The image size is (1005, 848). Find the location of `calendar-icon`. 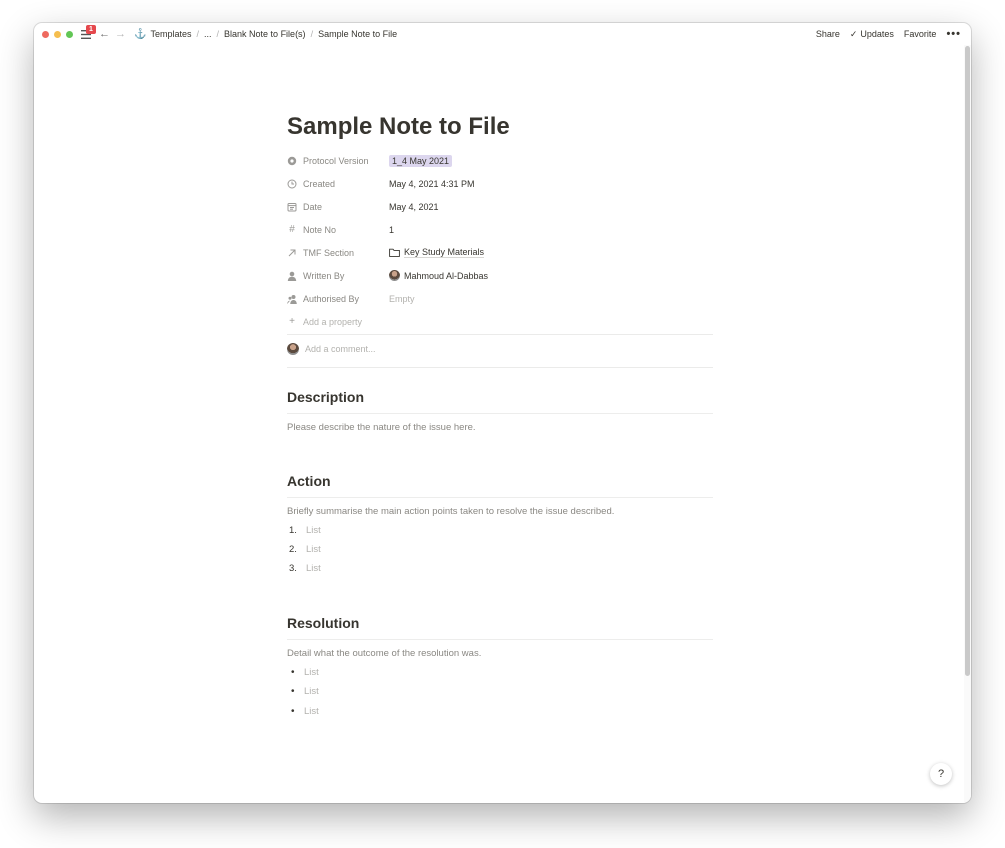

calendar-icon is located at coordinates (292, 207).